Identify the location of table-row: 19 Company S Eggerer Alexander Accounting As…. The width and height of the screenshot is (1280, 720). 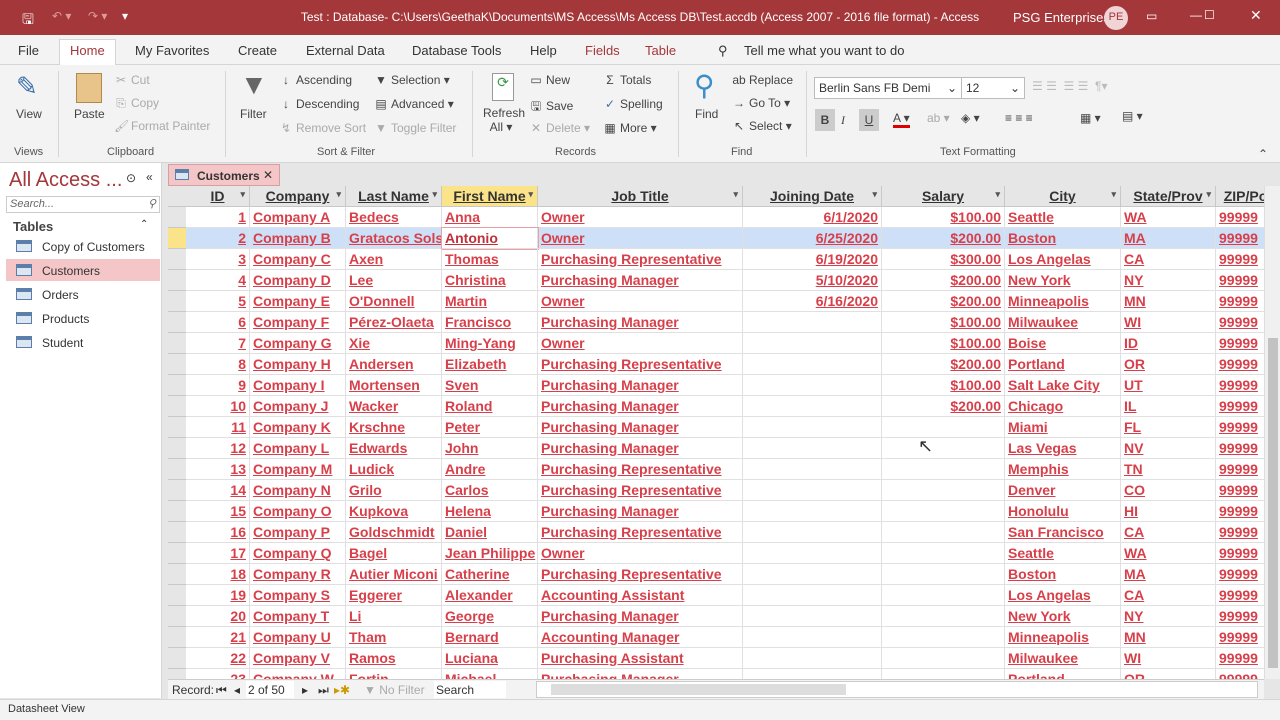
(716, 595).